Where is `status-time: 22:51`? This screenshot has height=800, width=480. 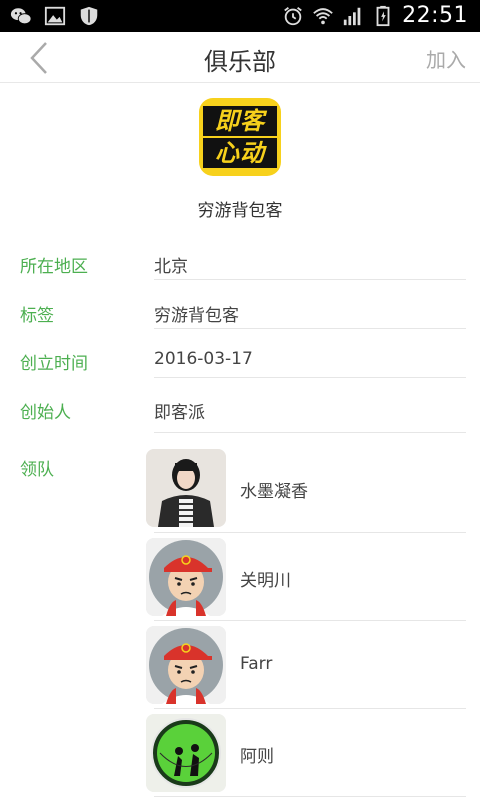
status-time: 22:51 is located at coordinates (435, 15).